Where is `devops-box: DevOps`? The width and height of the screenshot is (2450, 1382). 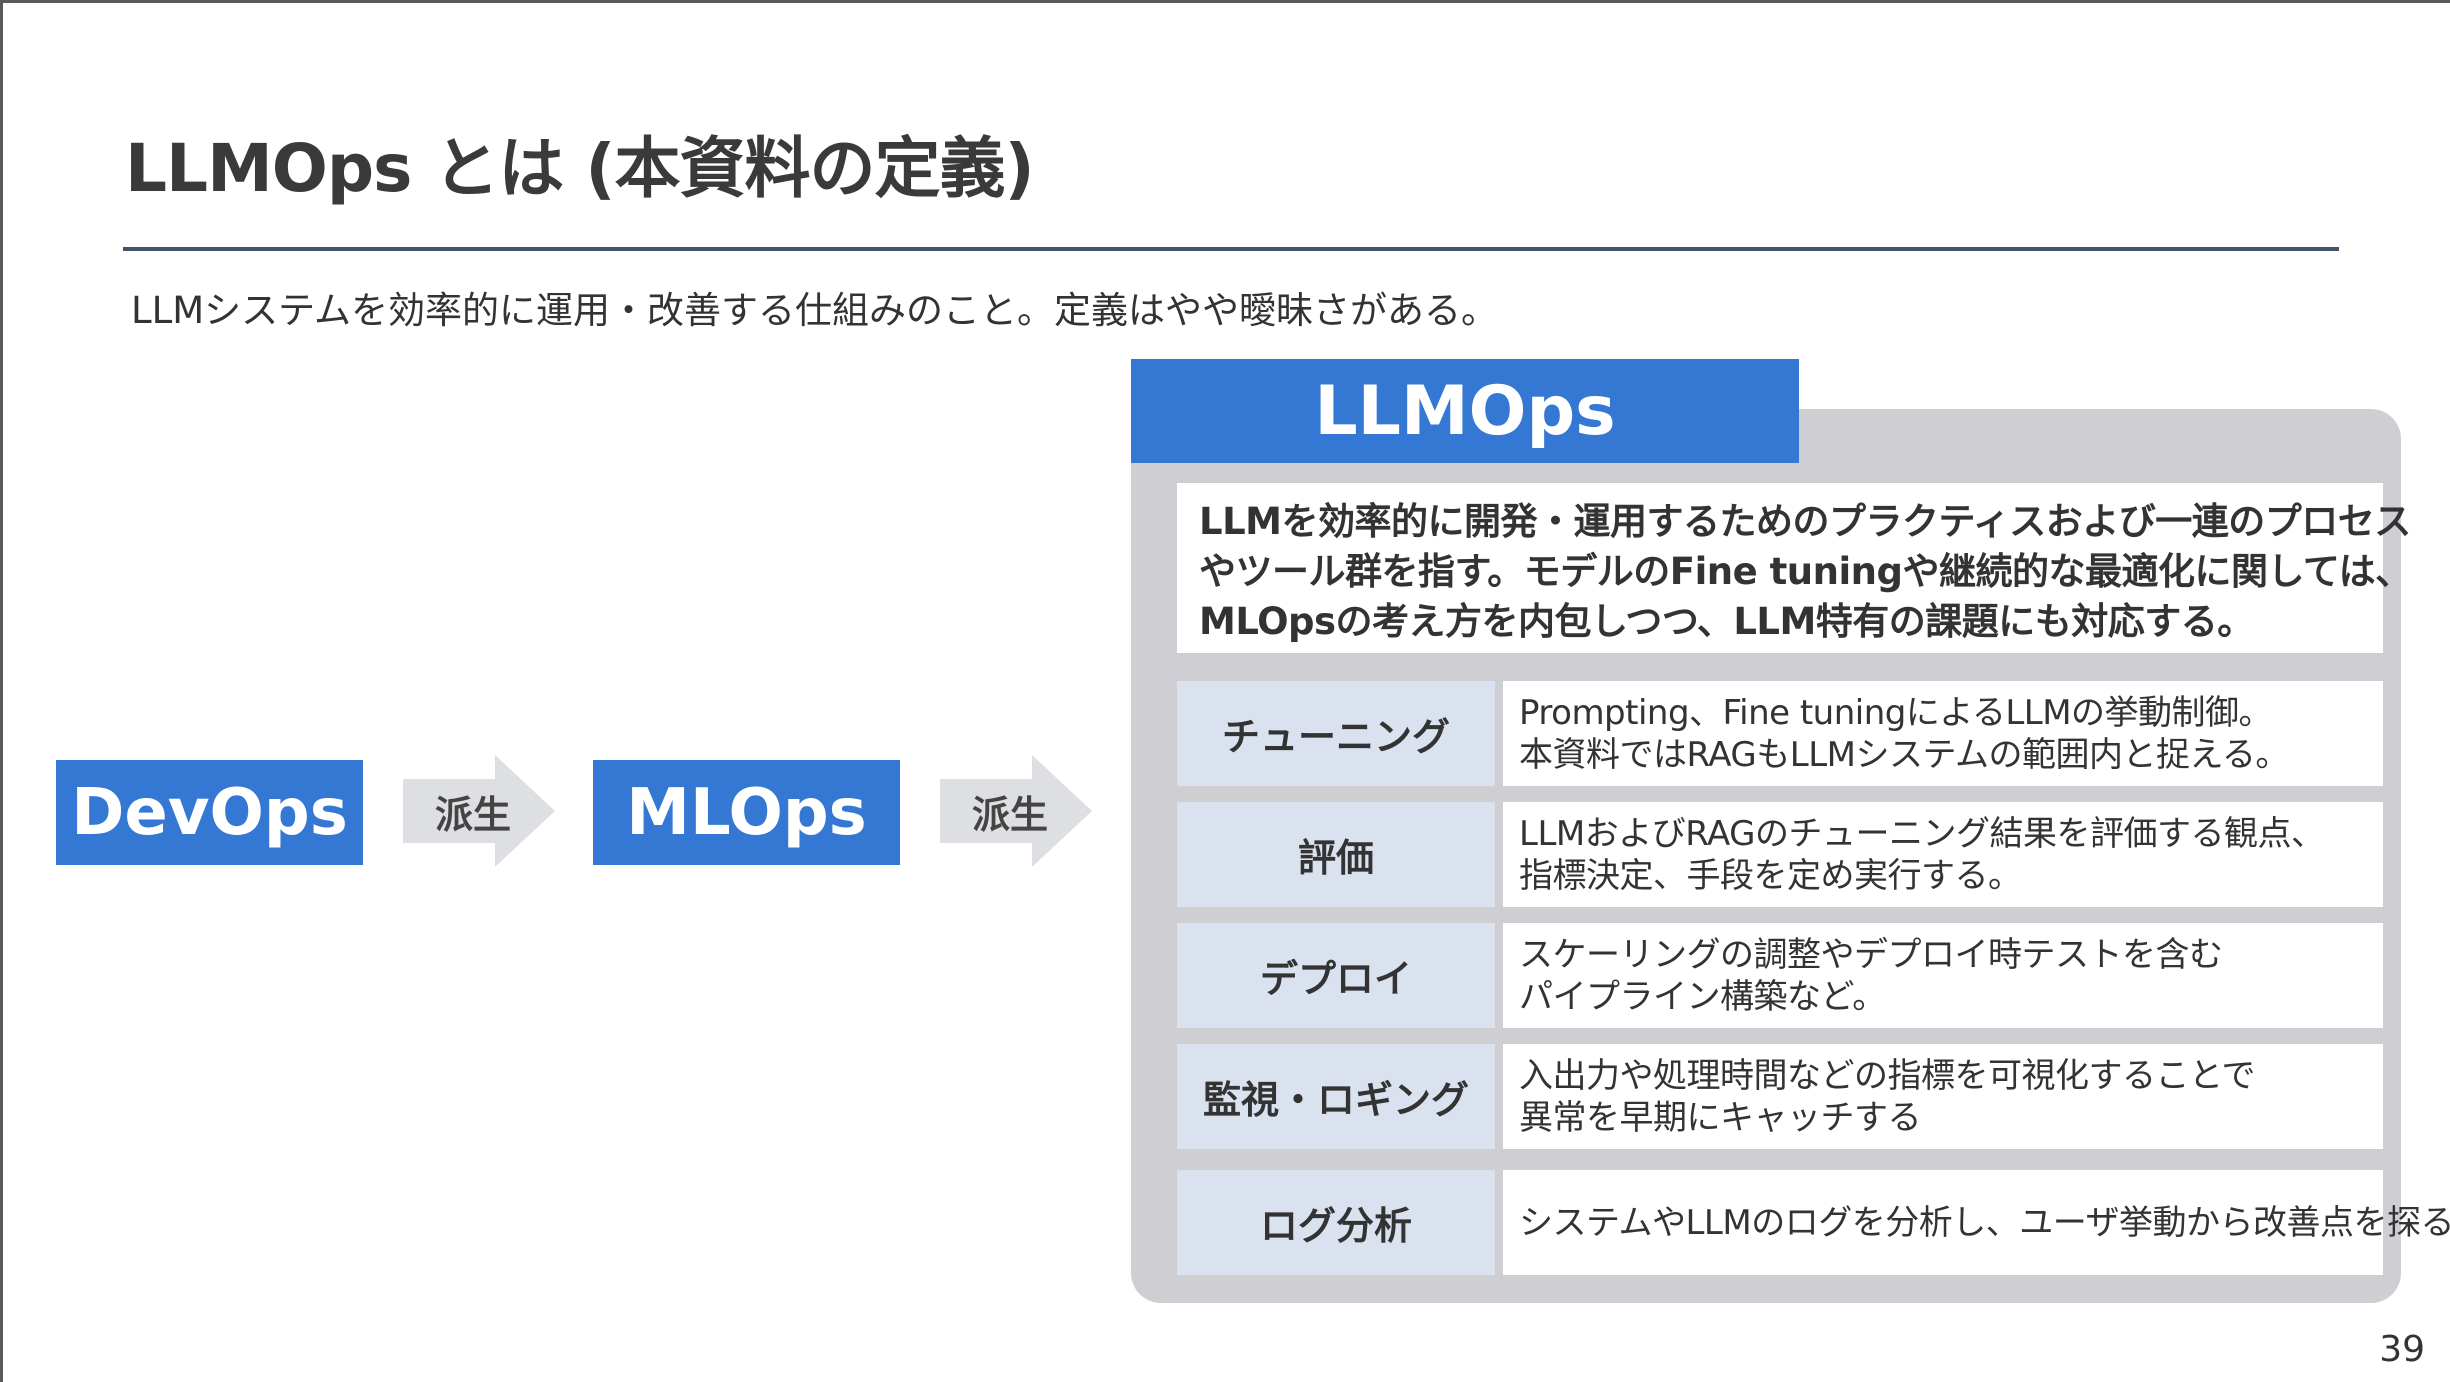
devops-box: DevOps is located at coordinates (209, 812).